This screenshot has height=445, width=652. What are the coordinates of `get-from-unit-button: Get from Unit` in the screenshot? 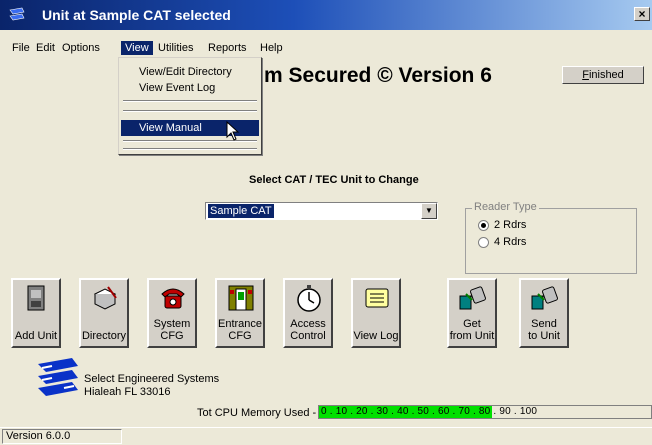 It's located at (472, 313).